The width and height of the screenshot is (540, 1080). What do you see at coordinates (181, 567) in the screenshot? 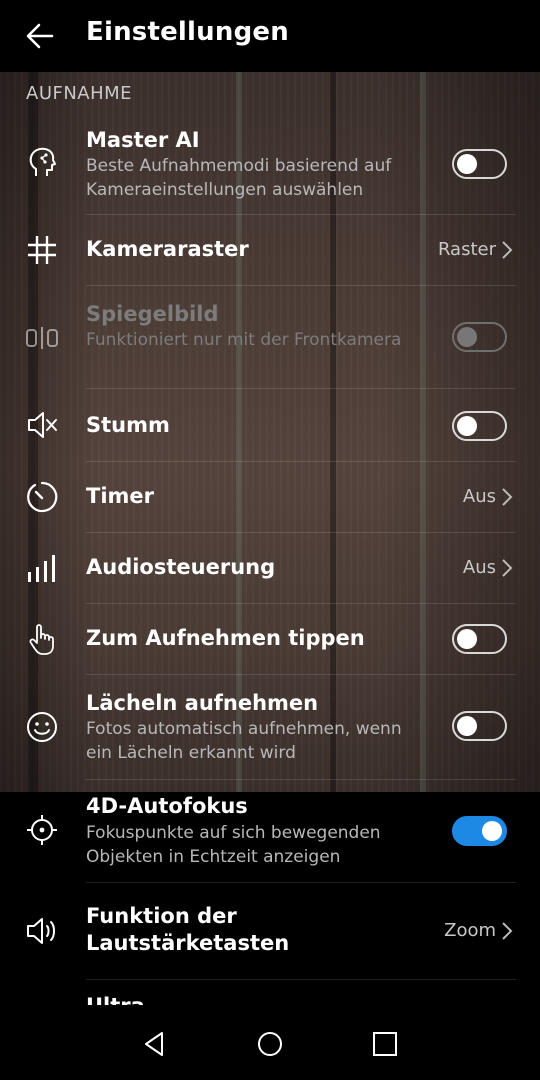
I see `setting-label: Audiosteuerung` at bounding box center [181, 567].